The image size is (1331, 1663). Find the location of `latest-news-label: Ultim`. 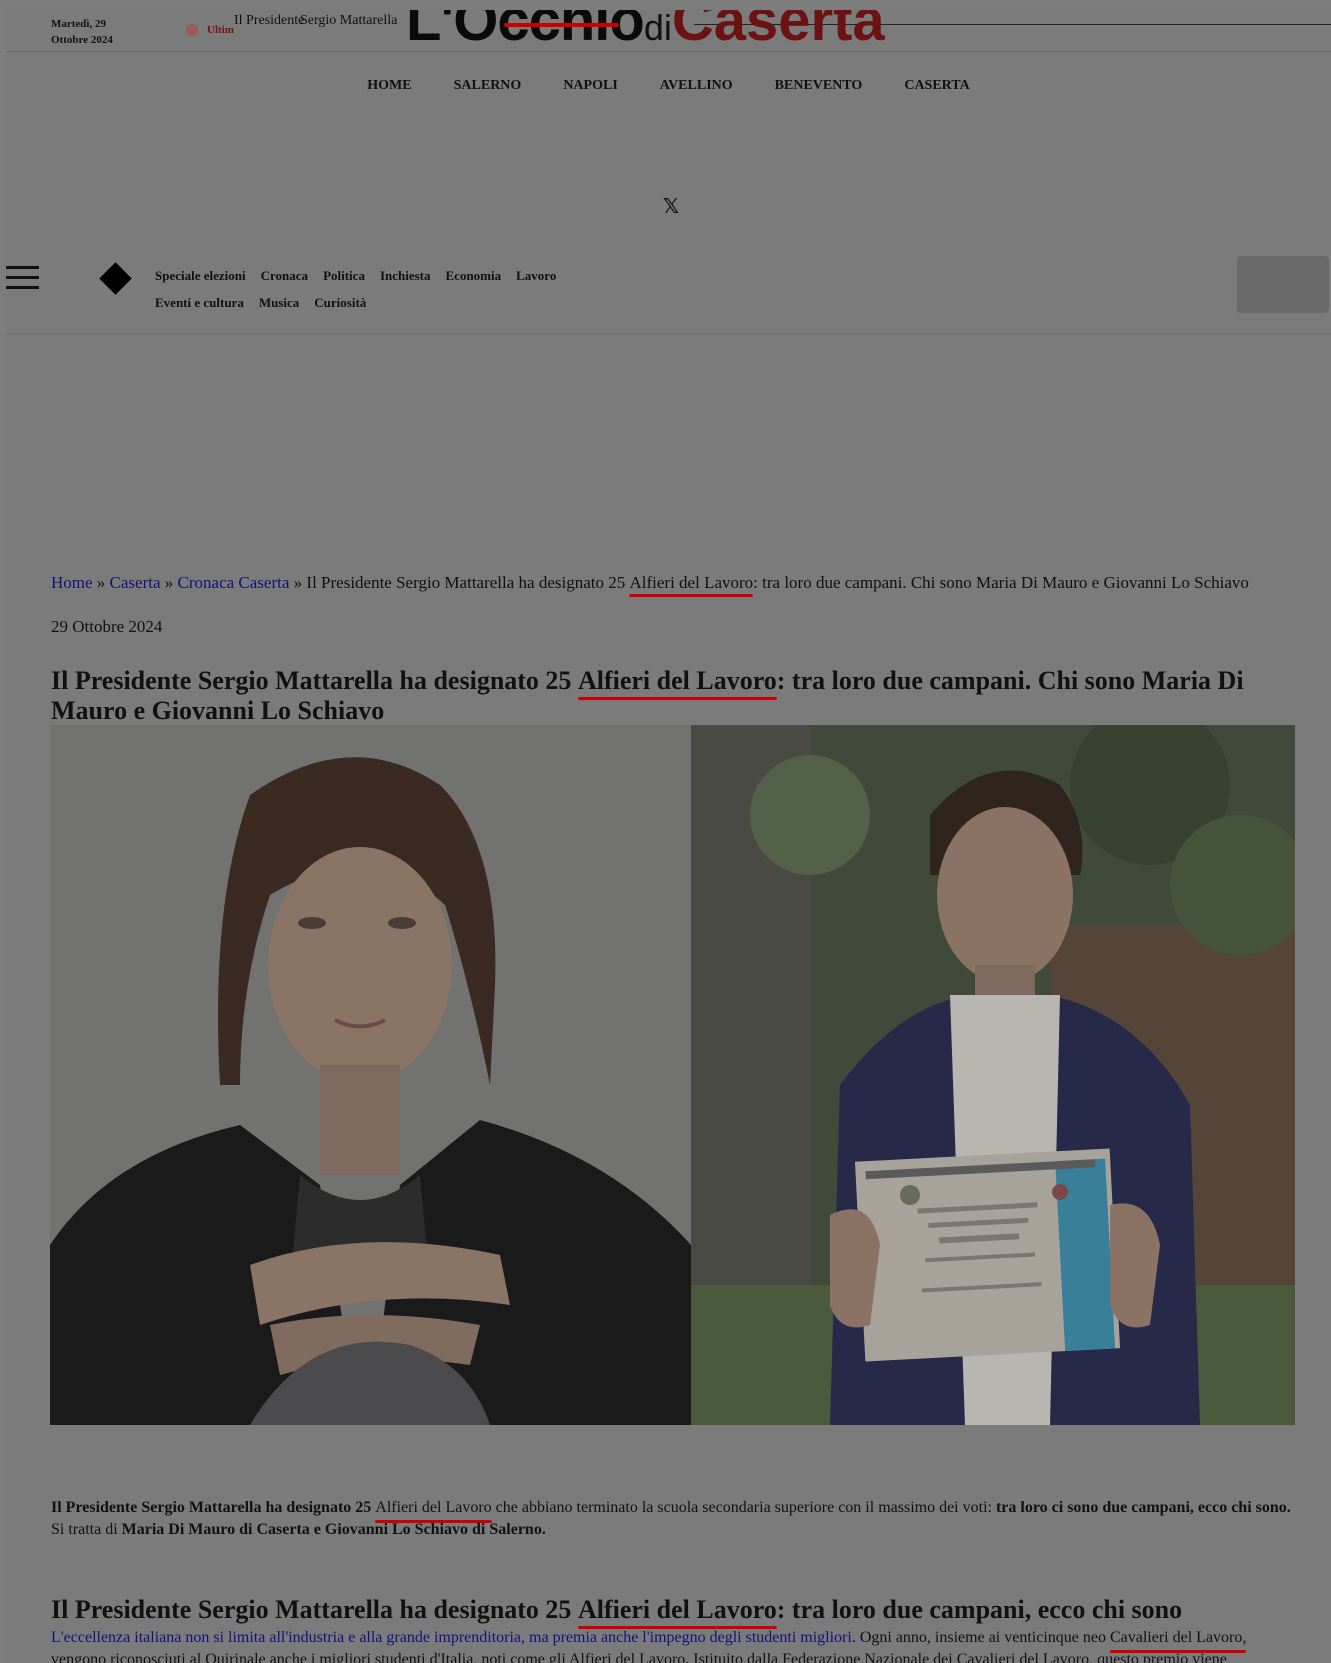

latest-news-label: Ultim is located at coordinates (210, 30).